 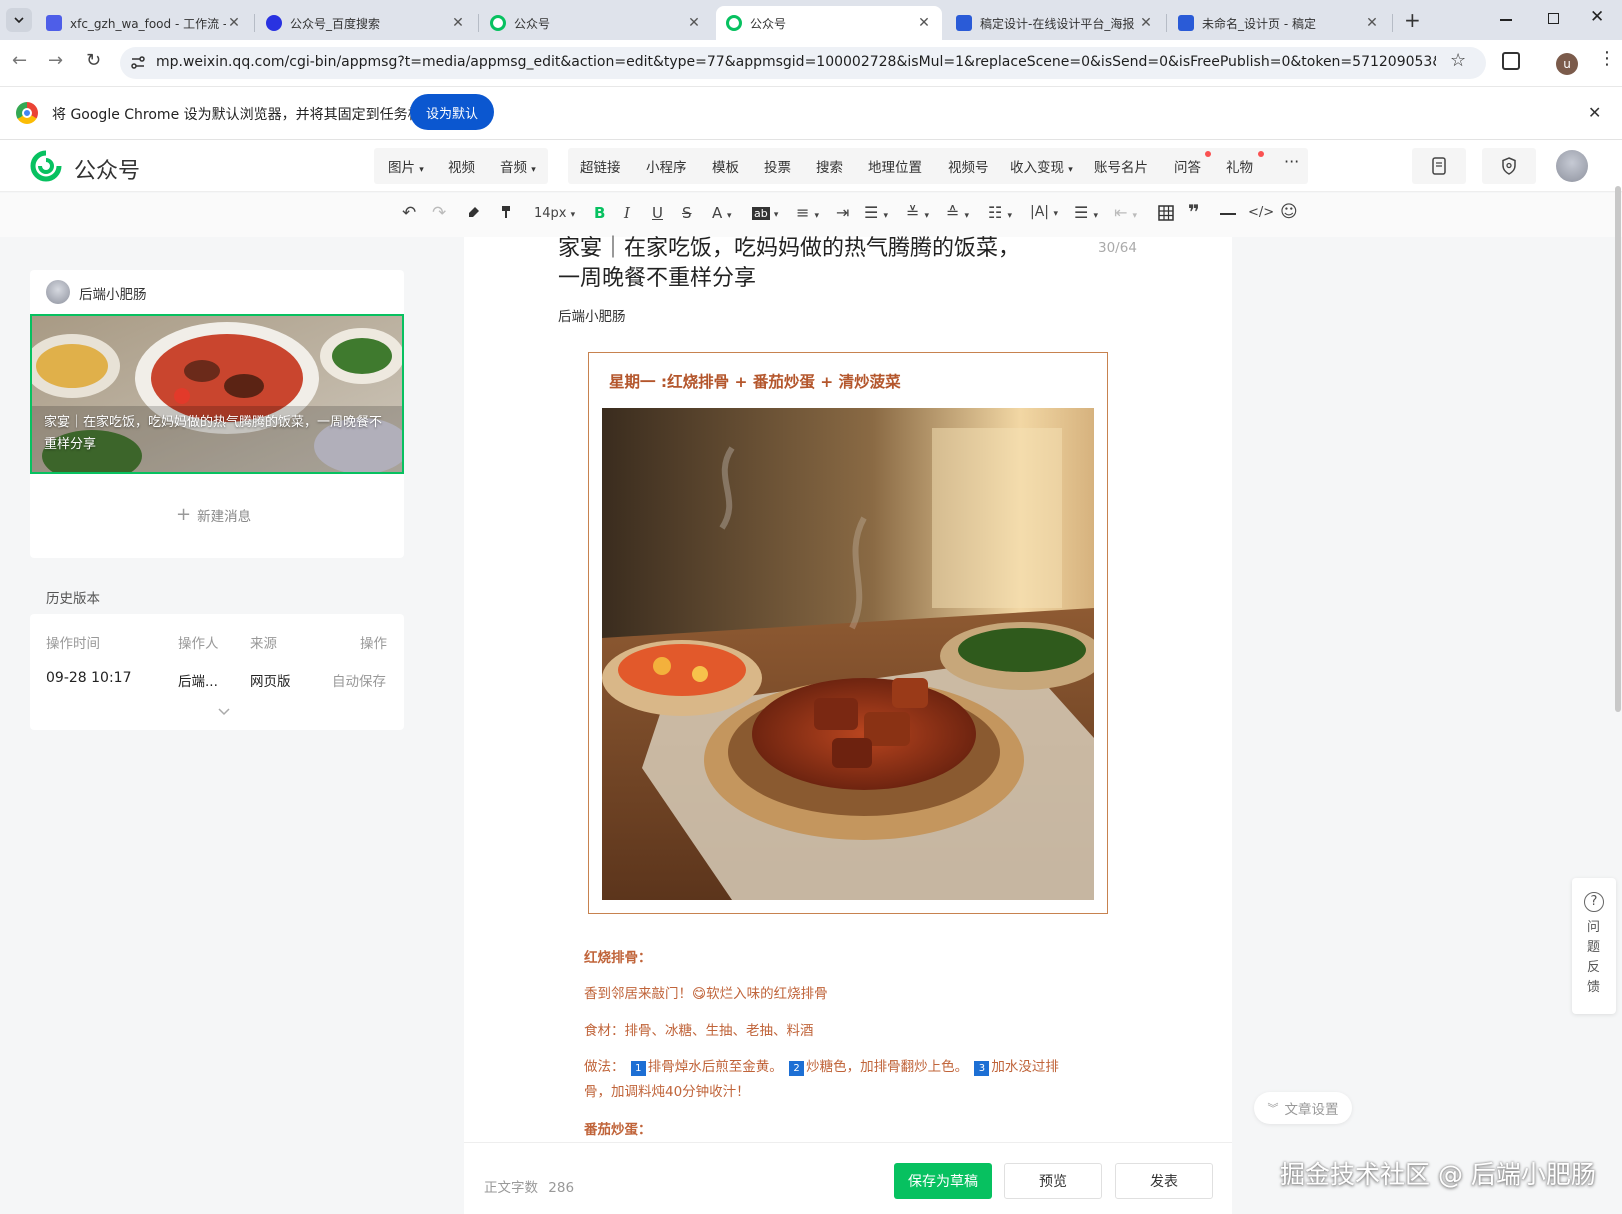 I want to click on browser-tab-3-active: 公众号 ✕, so click(x=829, y=23).